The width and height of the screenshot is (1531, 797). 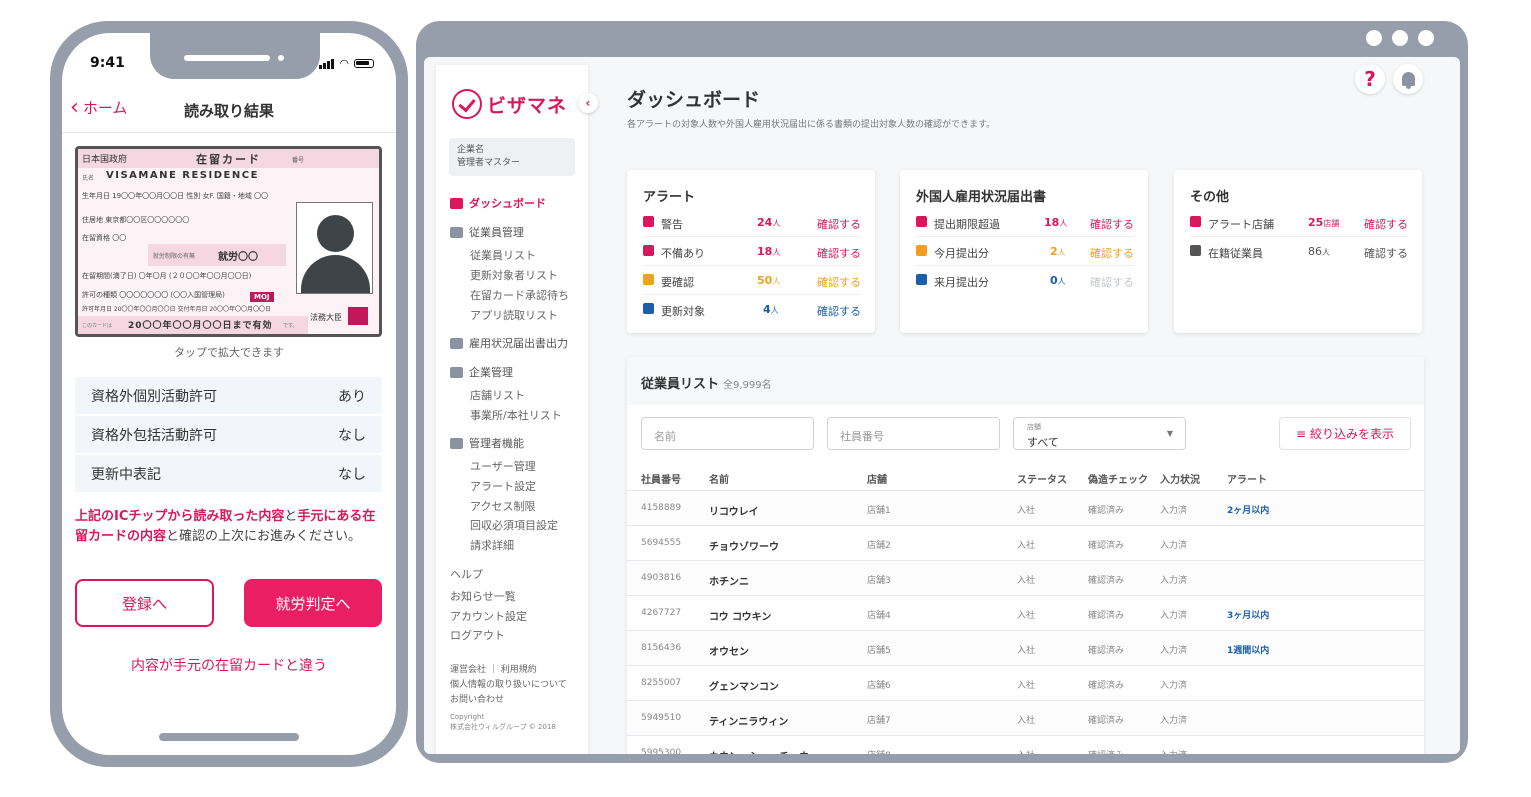 What do you see at coordinates (1345, 433) in the screenshot?
I see `show-filter-button: ≡ 絞り込みを表示` at bounding box center [1345, 433].